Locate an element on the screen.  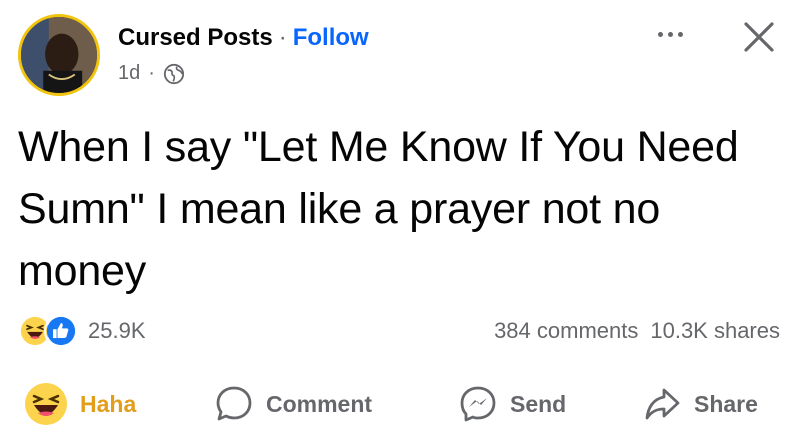
send-button: Send is located at coordinates (512, 404).